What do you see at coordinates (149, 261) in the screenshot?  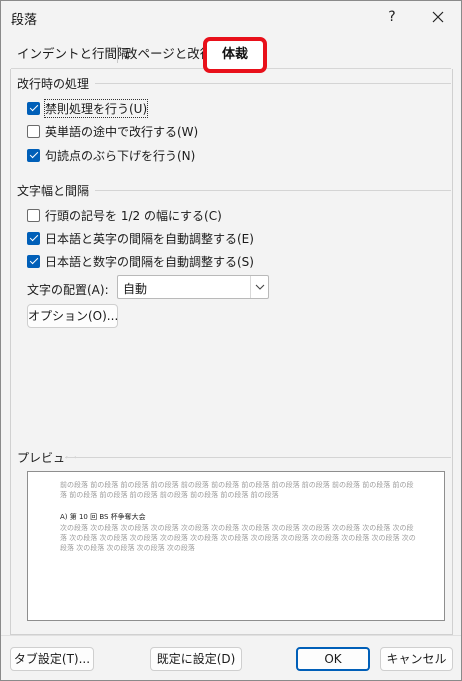 I see `jp-num-spacing-label: 日本語と数字の間隔を自動調整する(S)` at bounding box center [149, 261].